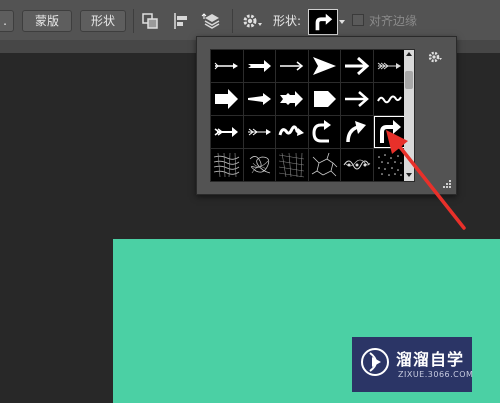 This screenshot has width=500, height=403. I want to click on panel-gear-icon, so click(435, 57).